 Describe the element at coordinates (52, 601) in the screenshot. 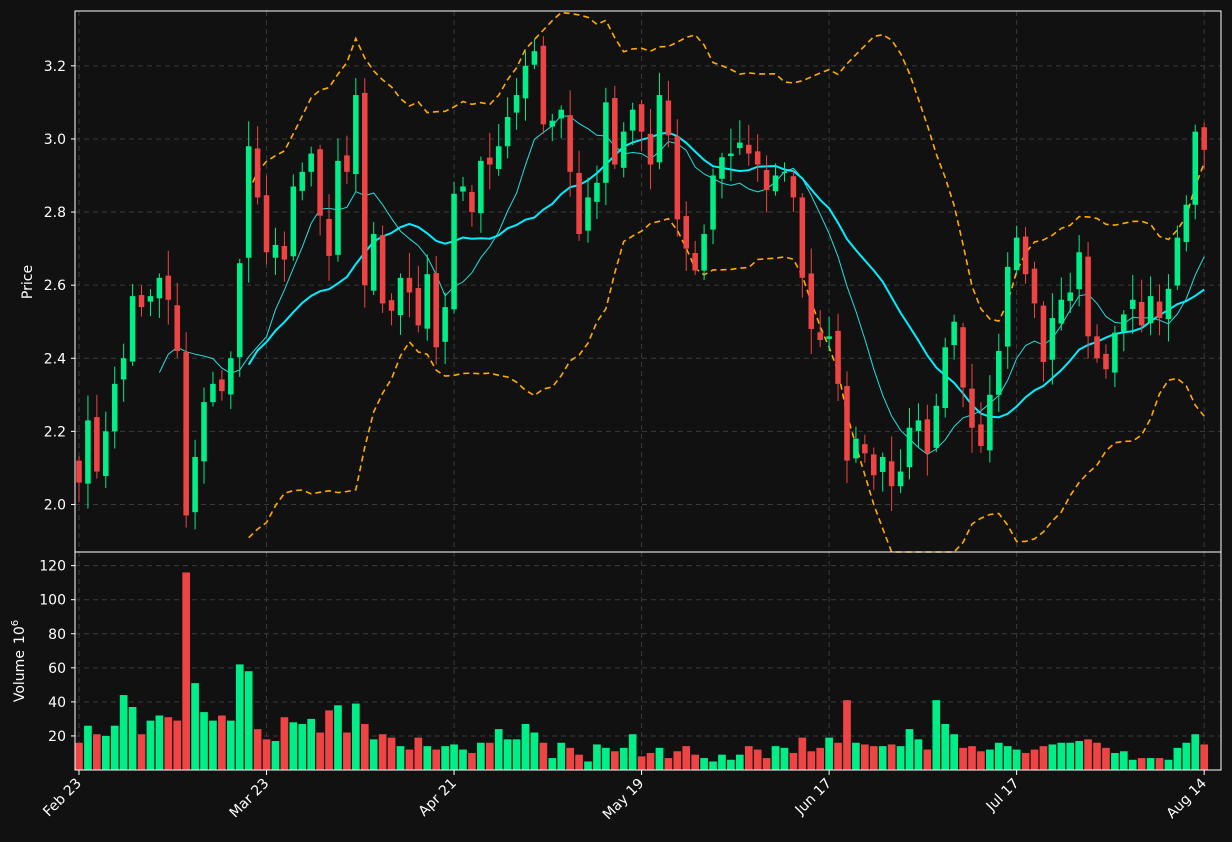

I see `volume-tick-label: 100` at that location.